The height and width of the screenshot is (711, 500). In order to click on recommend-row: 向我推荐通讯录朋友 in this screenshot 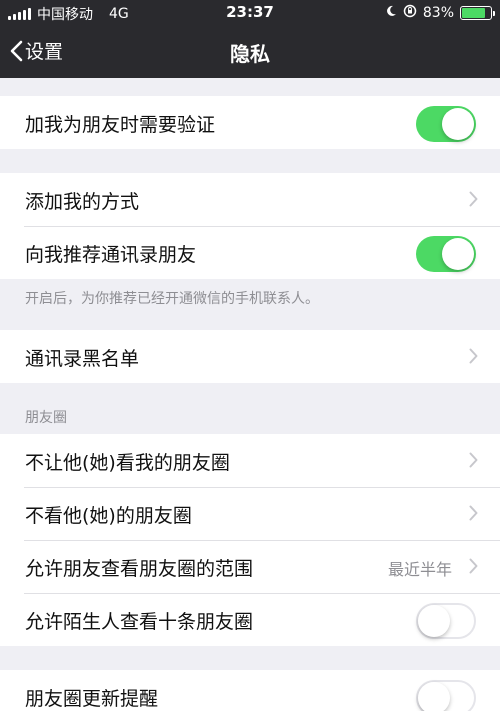, I will do `click(250, 252)`.